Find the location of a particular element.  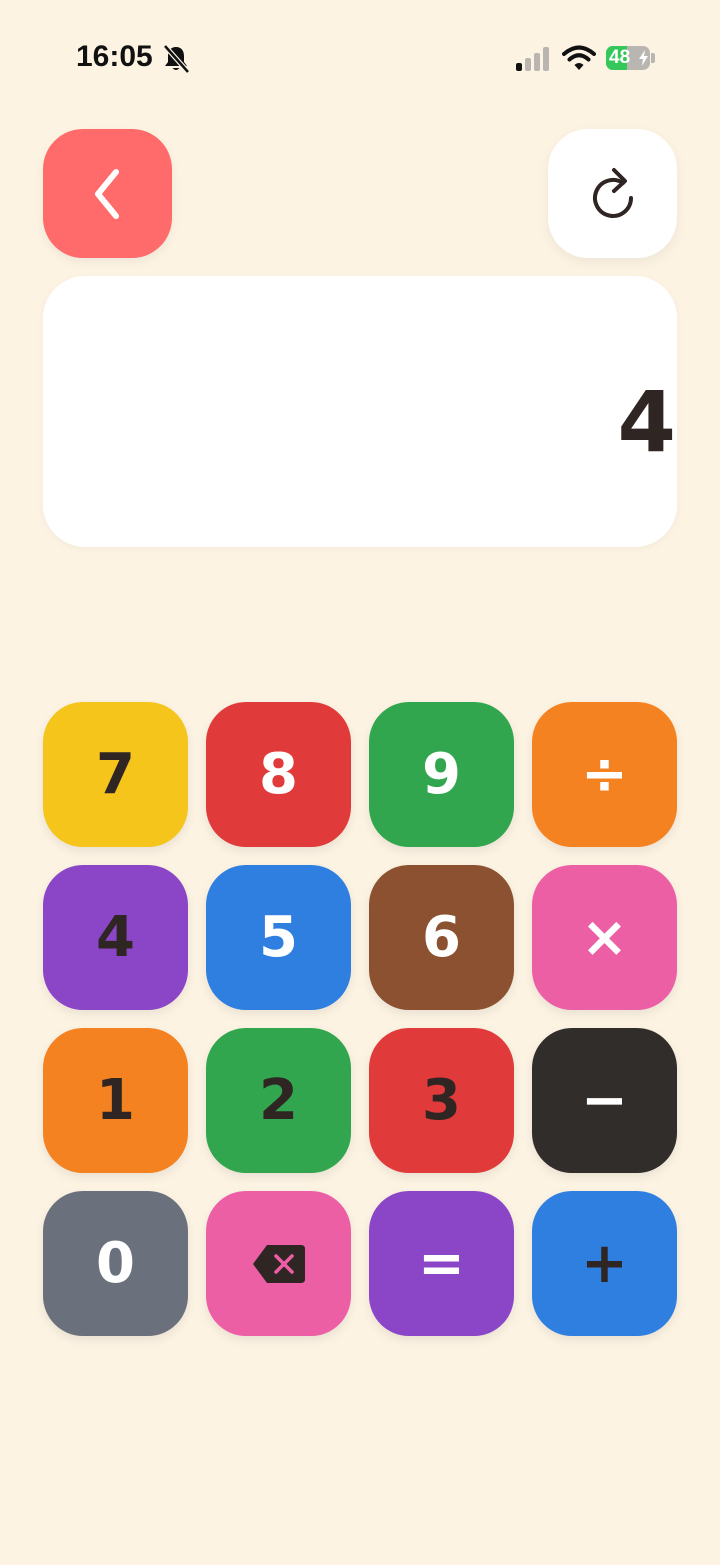

chevron-left-icon is located at coordinates (106, 193).